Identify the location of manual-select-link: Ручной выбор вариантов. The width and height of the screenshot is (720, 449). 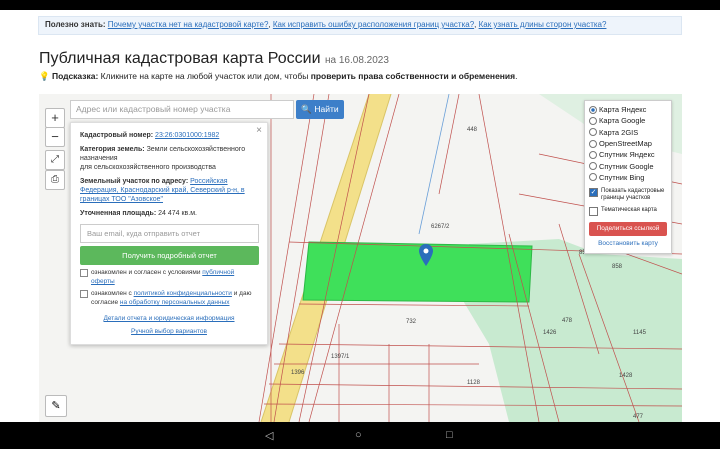
(169, 331).